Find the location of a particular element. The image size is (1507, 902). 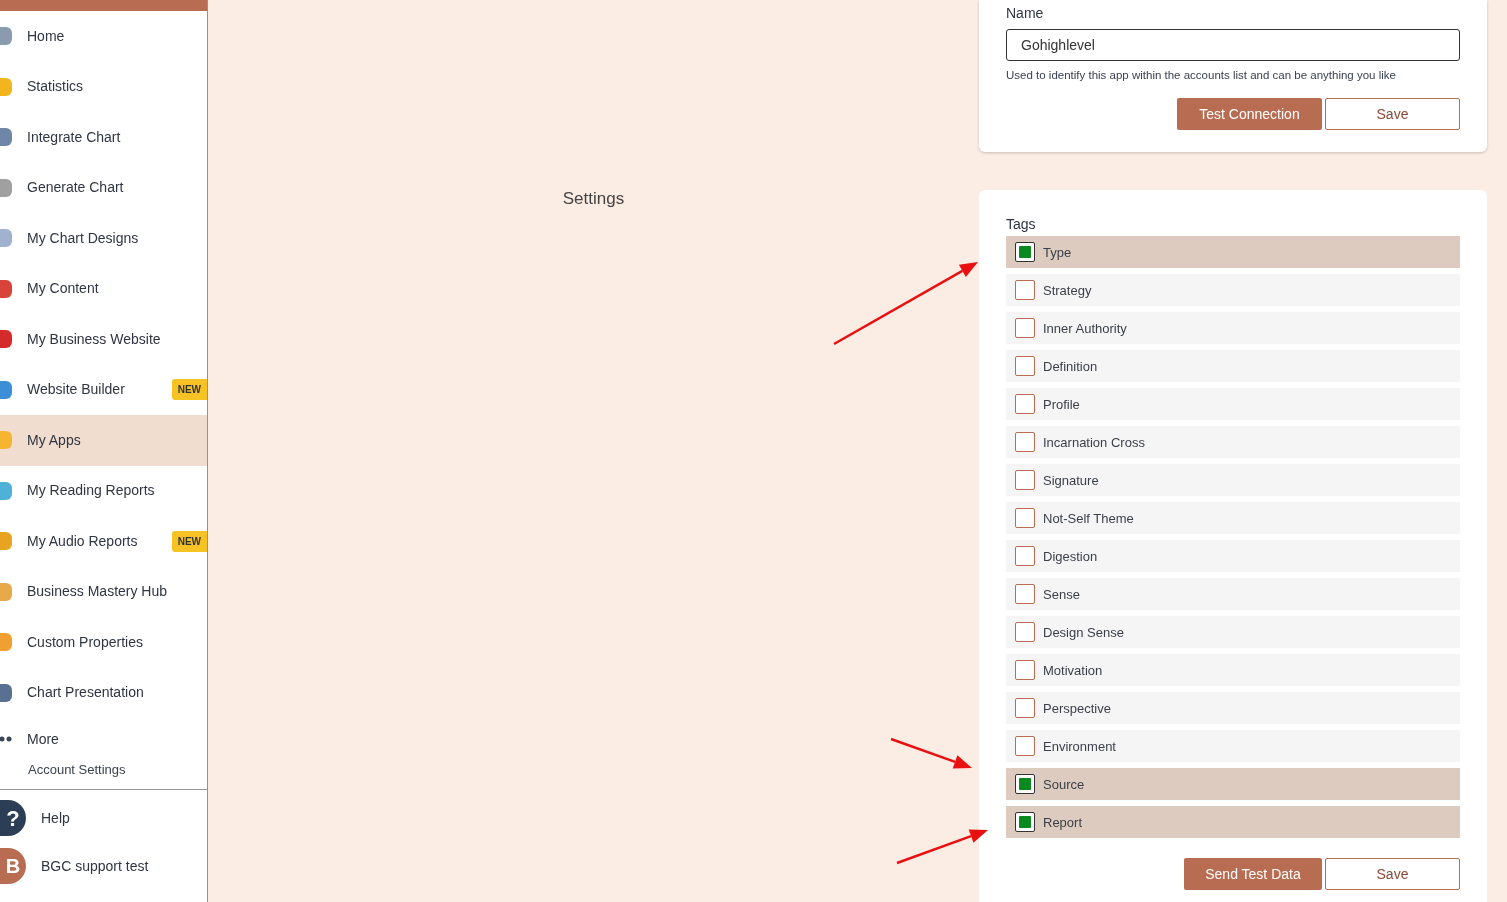

sidebar-item: Business Mastery Hub is located at coordinates (103, 591).